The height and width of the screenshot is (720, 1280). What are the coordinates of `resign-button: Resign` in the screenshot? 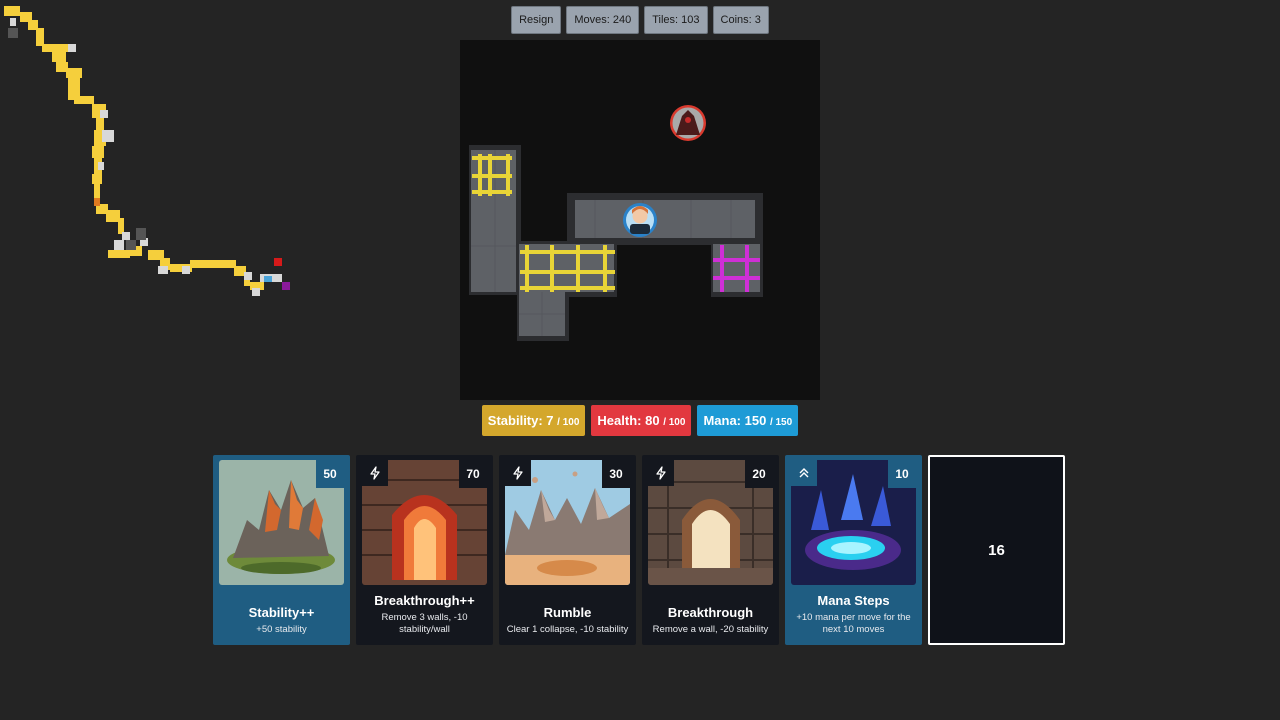 It's located at (536, 20).